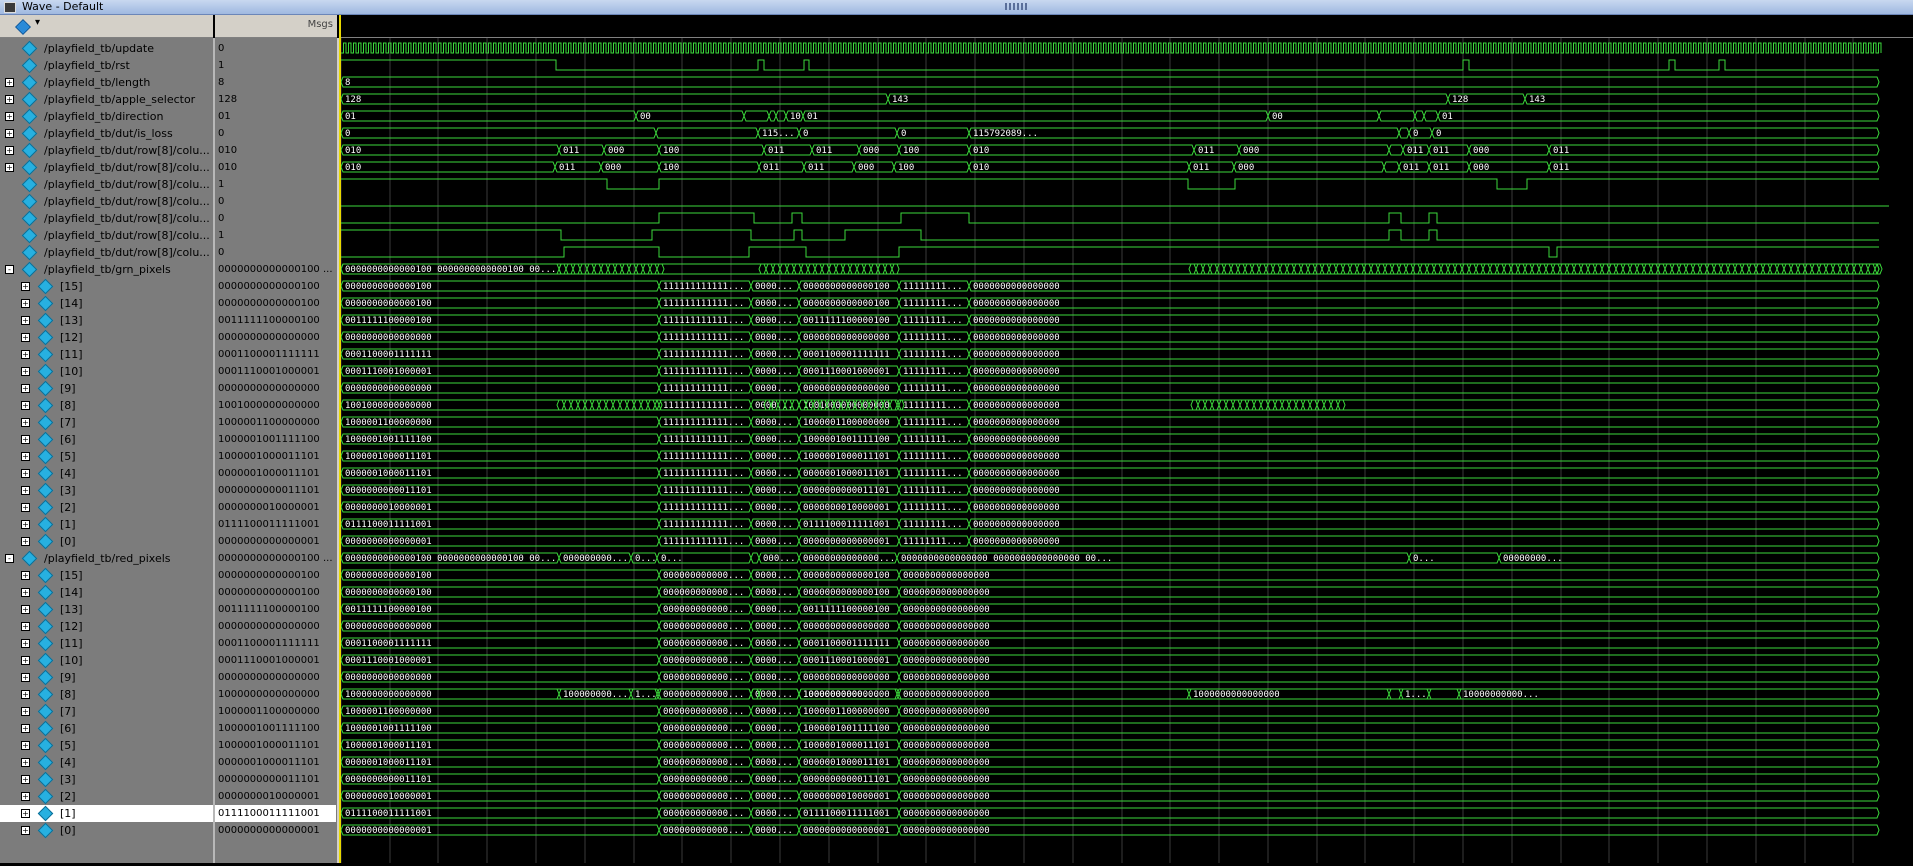  I want to click on dropdown-arrow-icon: ▾, so click(37, 22).